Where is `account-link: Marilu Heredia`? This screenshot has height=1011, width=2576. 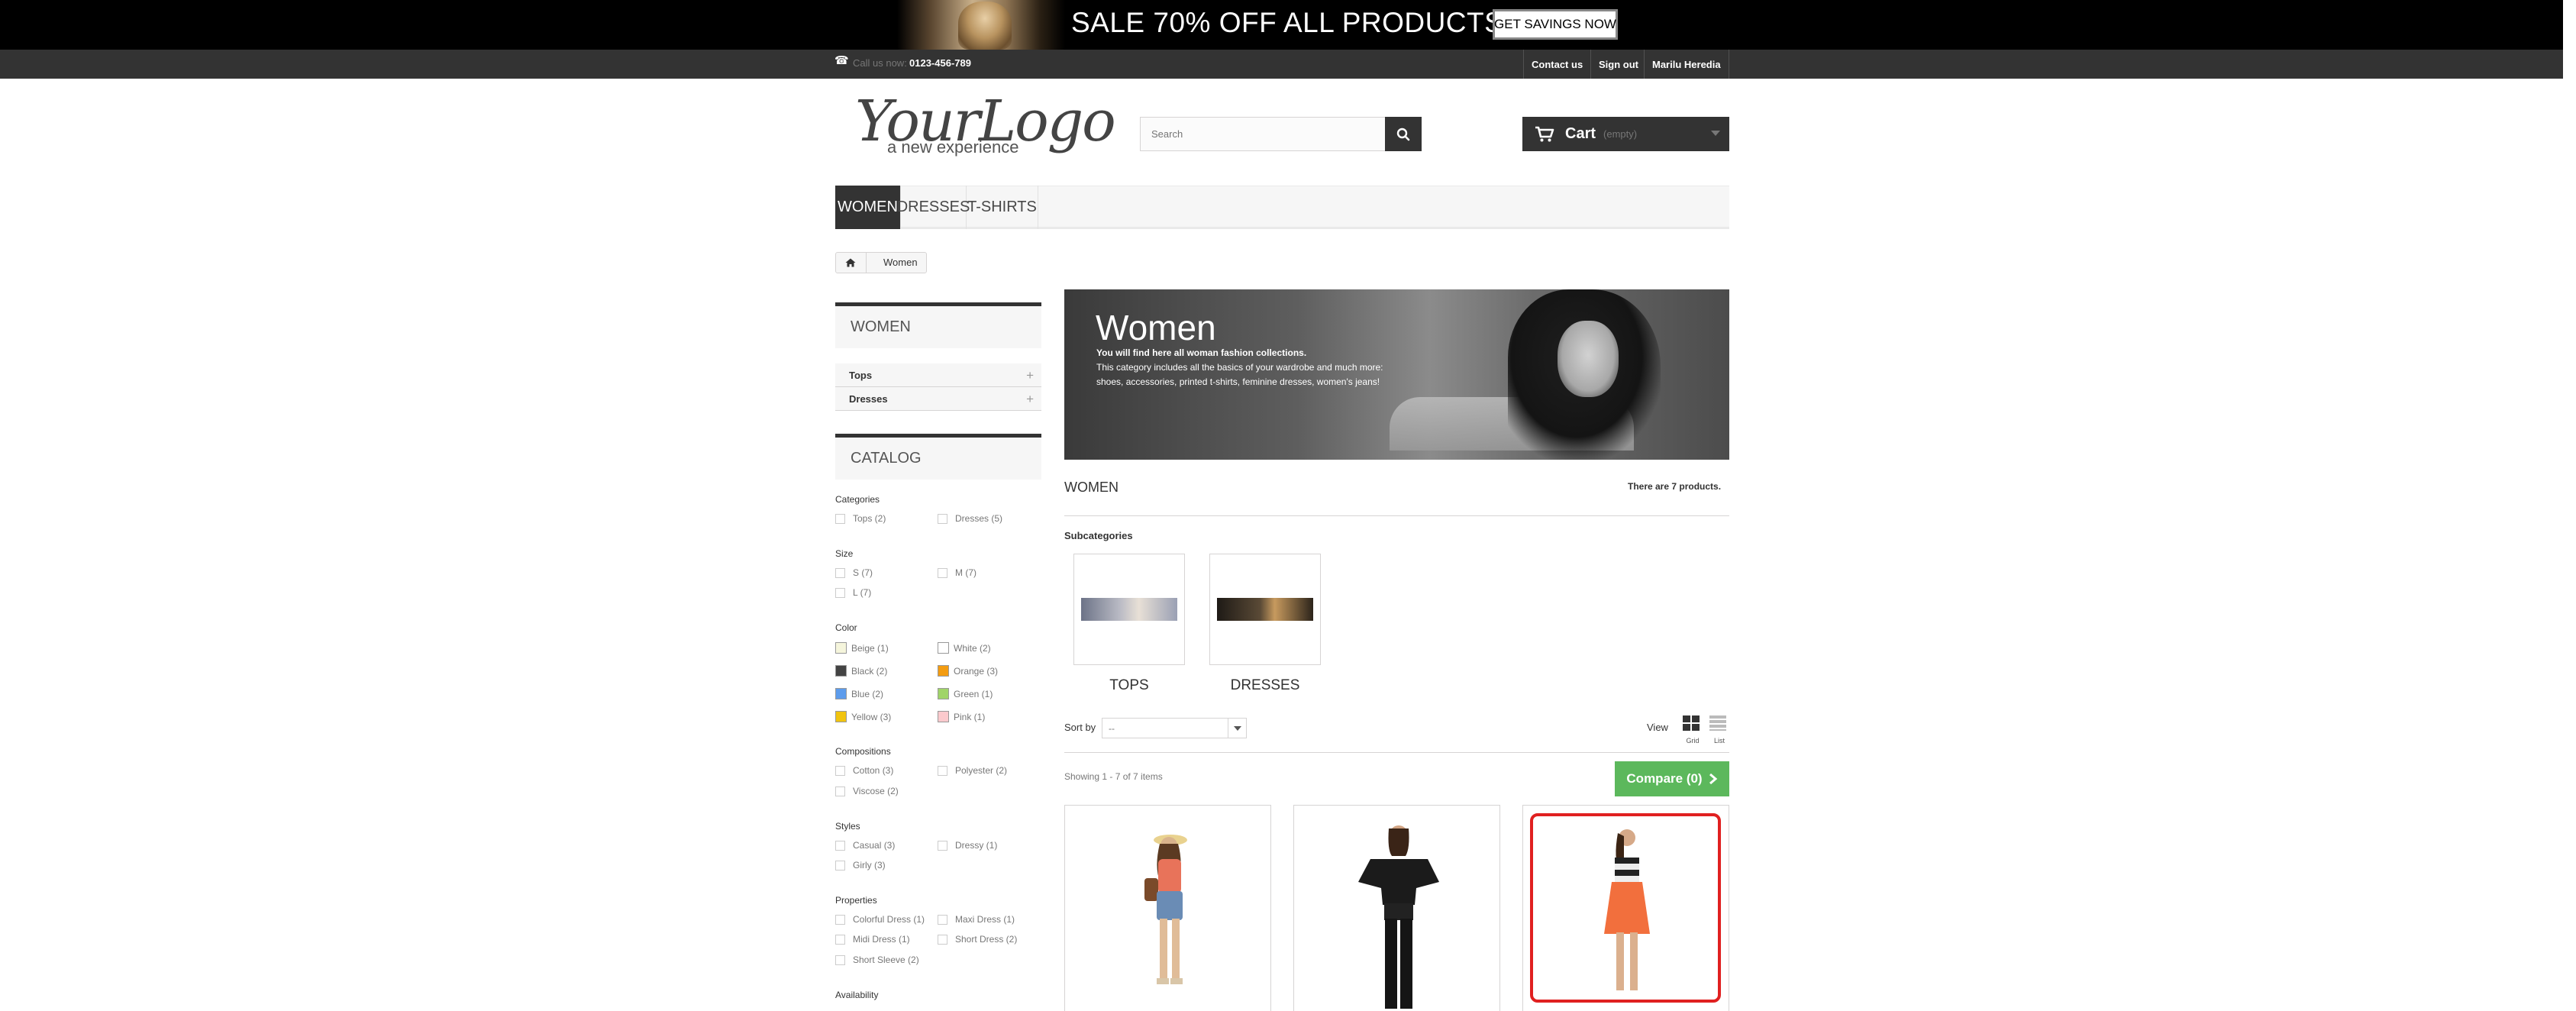 account-link: Marilu Heredia is located at coordinates (1686, 64).